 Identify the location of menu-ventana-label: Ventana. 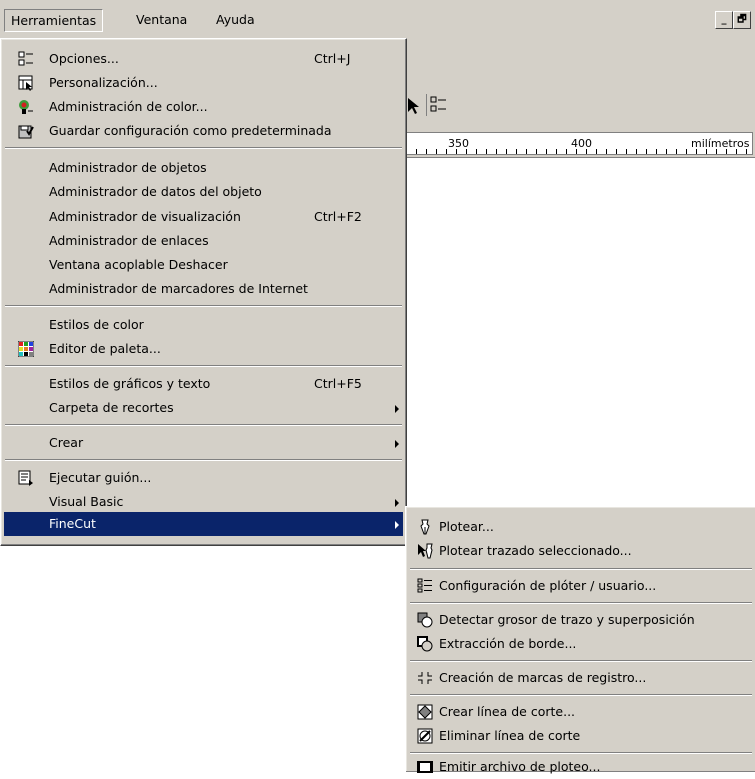
(162, 19).